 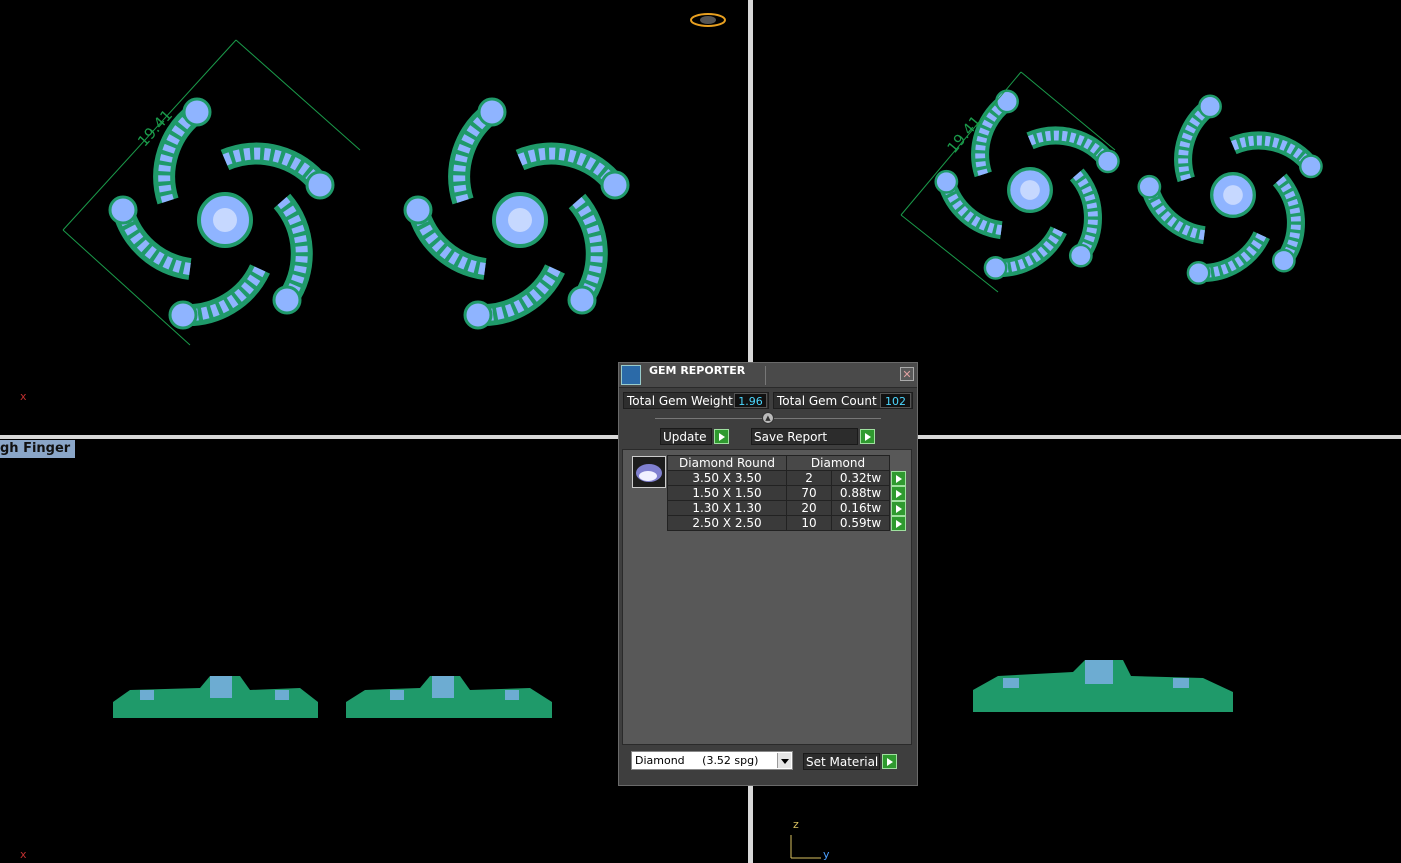 I want to click on close-button: ✕, so click(x=907, y=374).